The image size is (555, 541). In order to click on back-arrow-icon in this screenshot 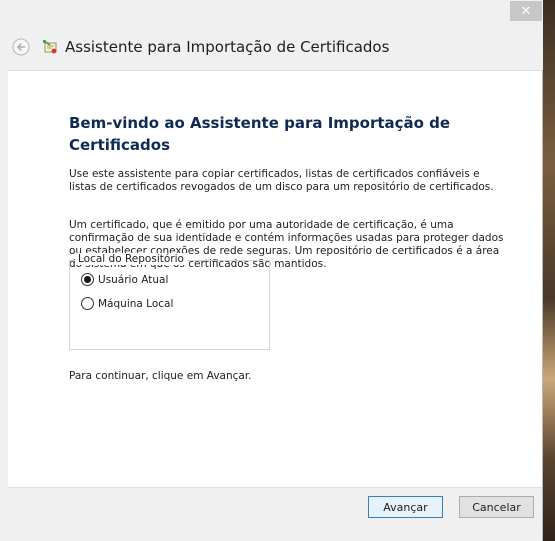, I will do `click(21, 47)`.